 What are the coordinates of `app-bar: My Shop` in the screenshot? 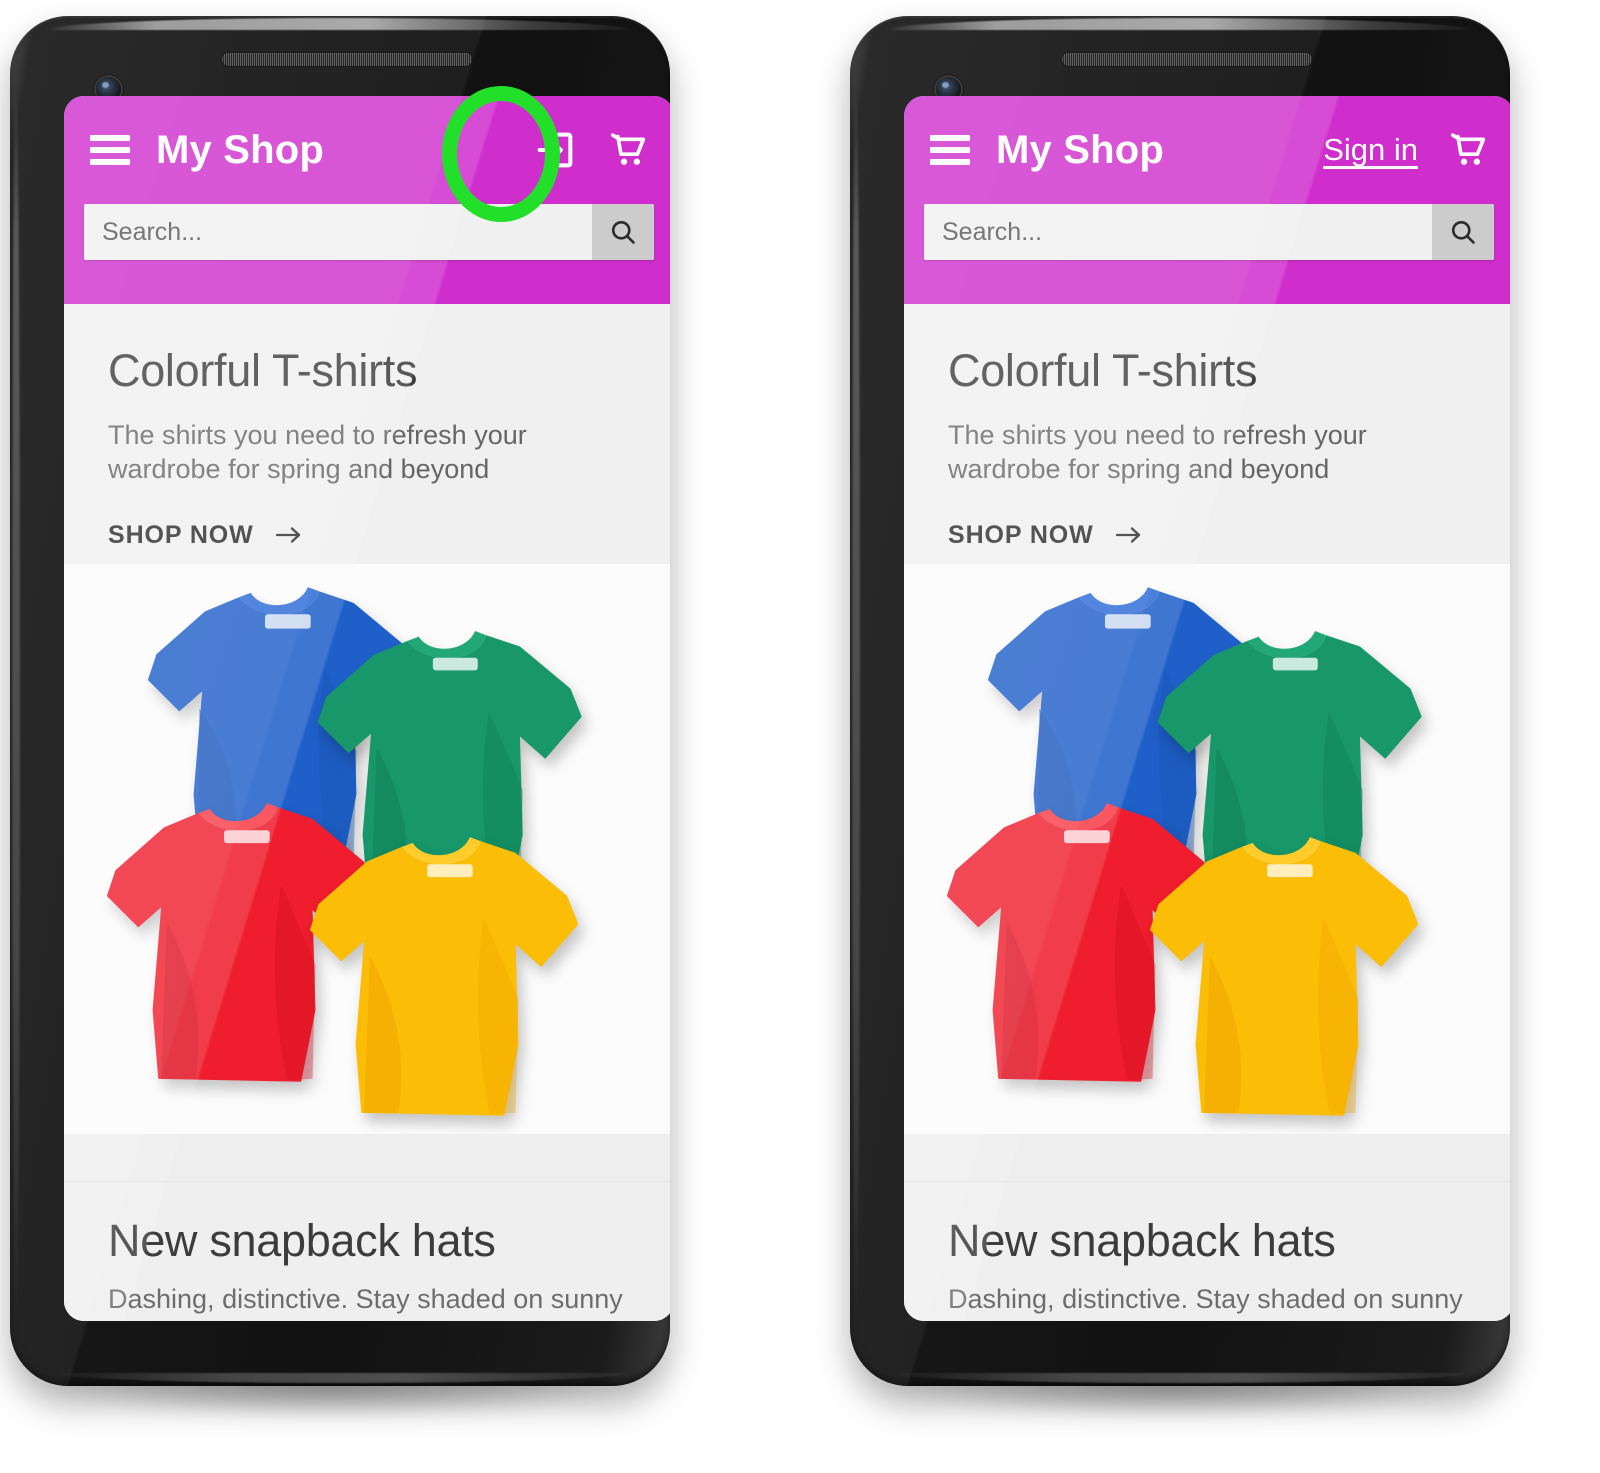 It's located at (367, 200).